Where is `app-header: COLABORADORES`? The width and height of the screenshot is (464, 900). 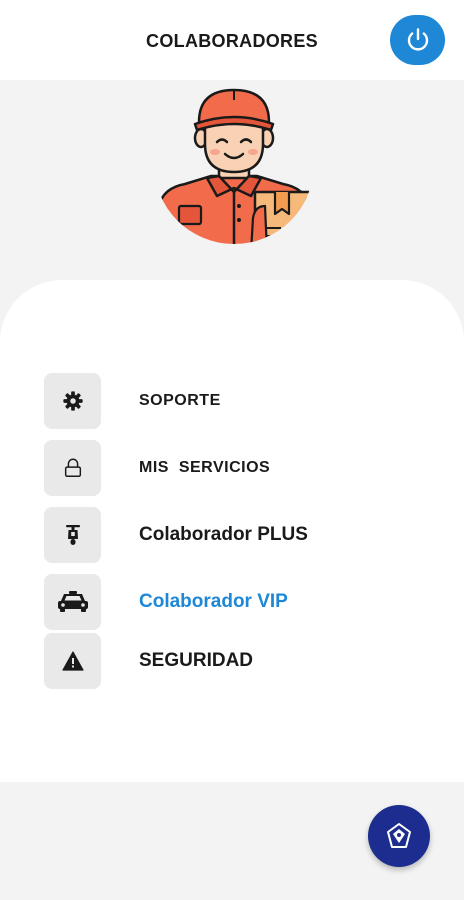
app-header: COLABORADORES is located at coordinates (232, 40).